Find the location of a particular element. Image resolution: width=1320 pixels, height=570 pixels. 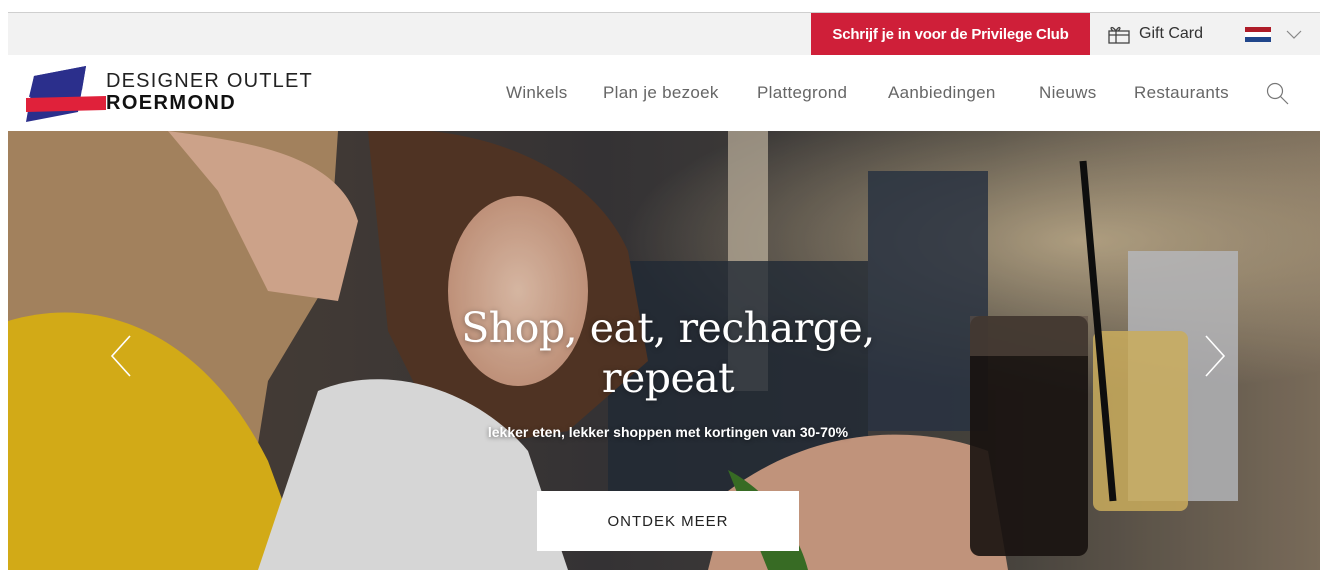

gift-card-link: Gift Card is located at coordinates (1155, 34).